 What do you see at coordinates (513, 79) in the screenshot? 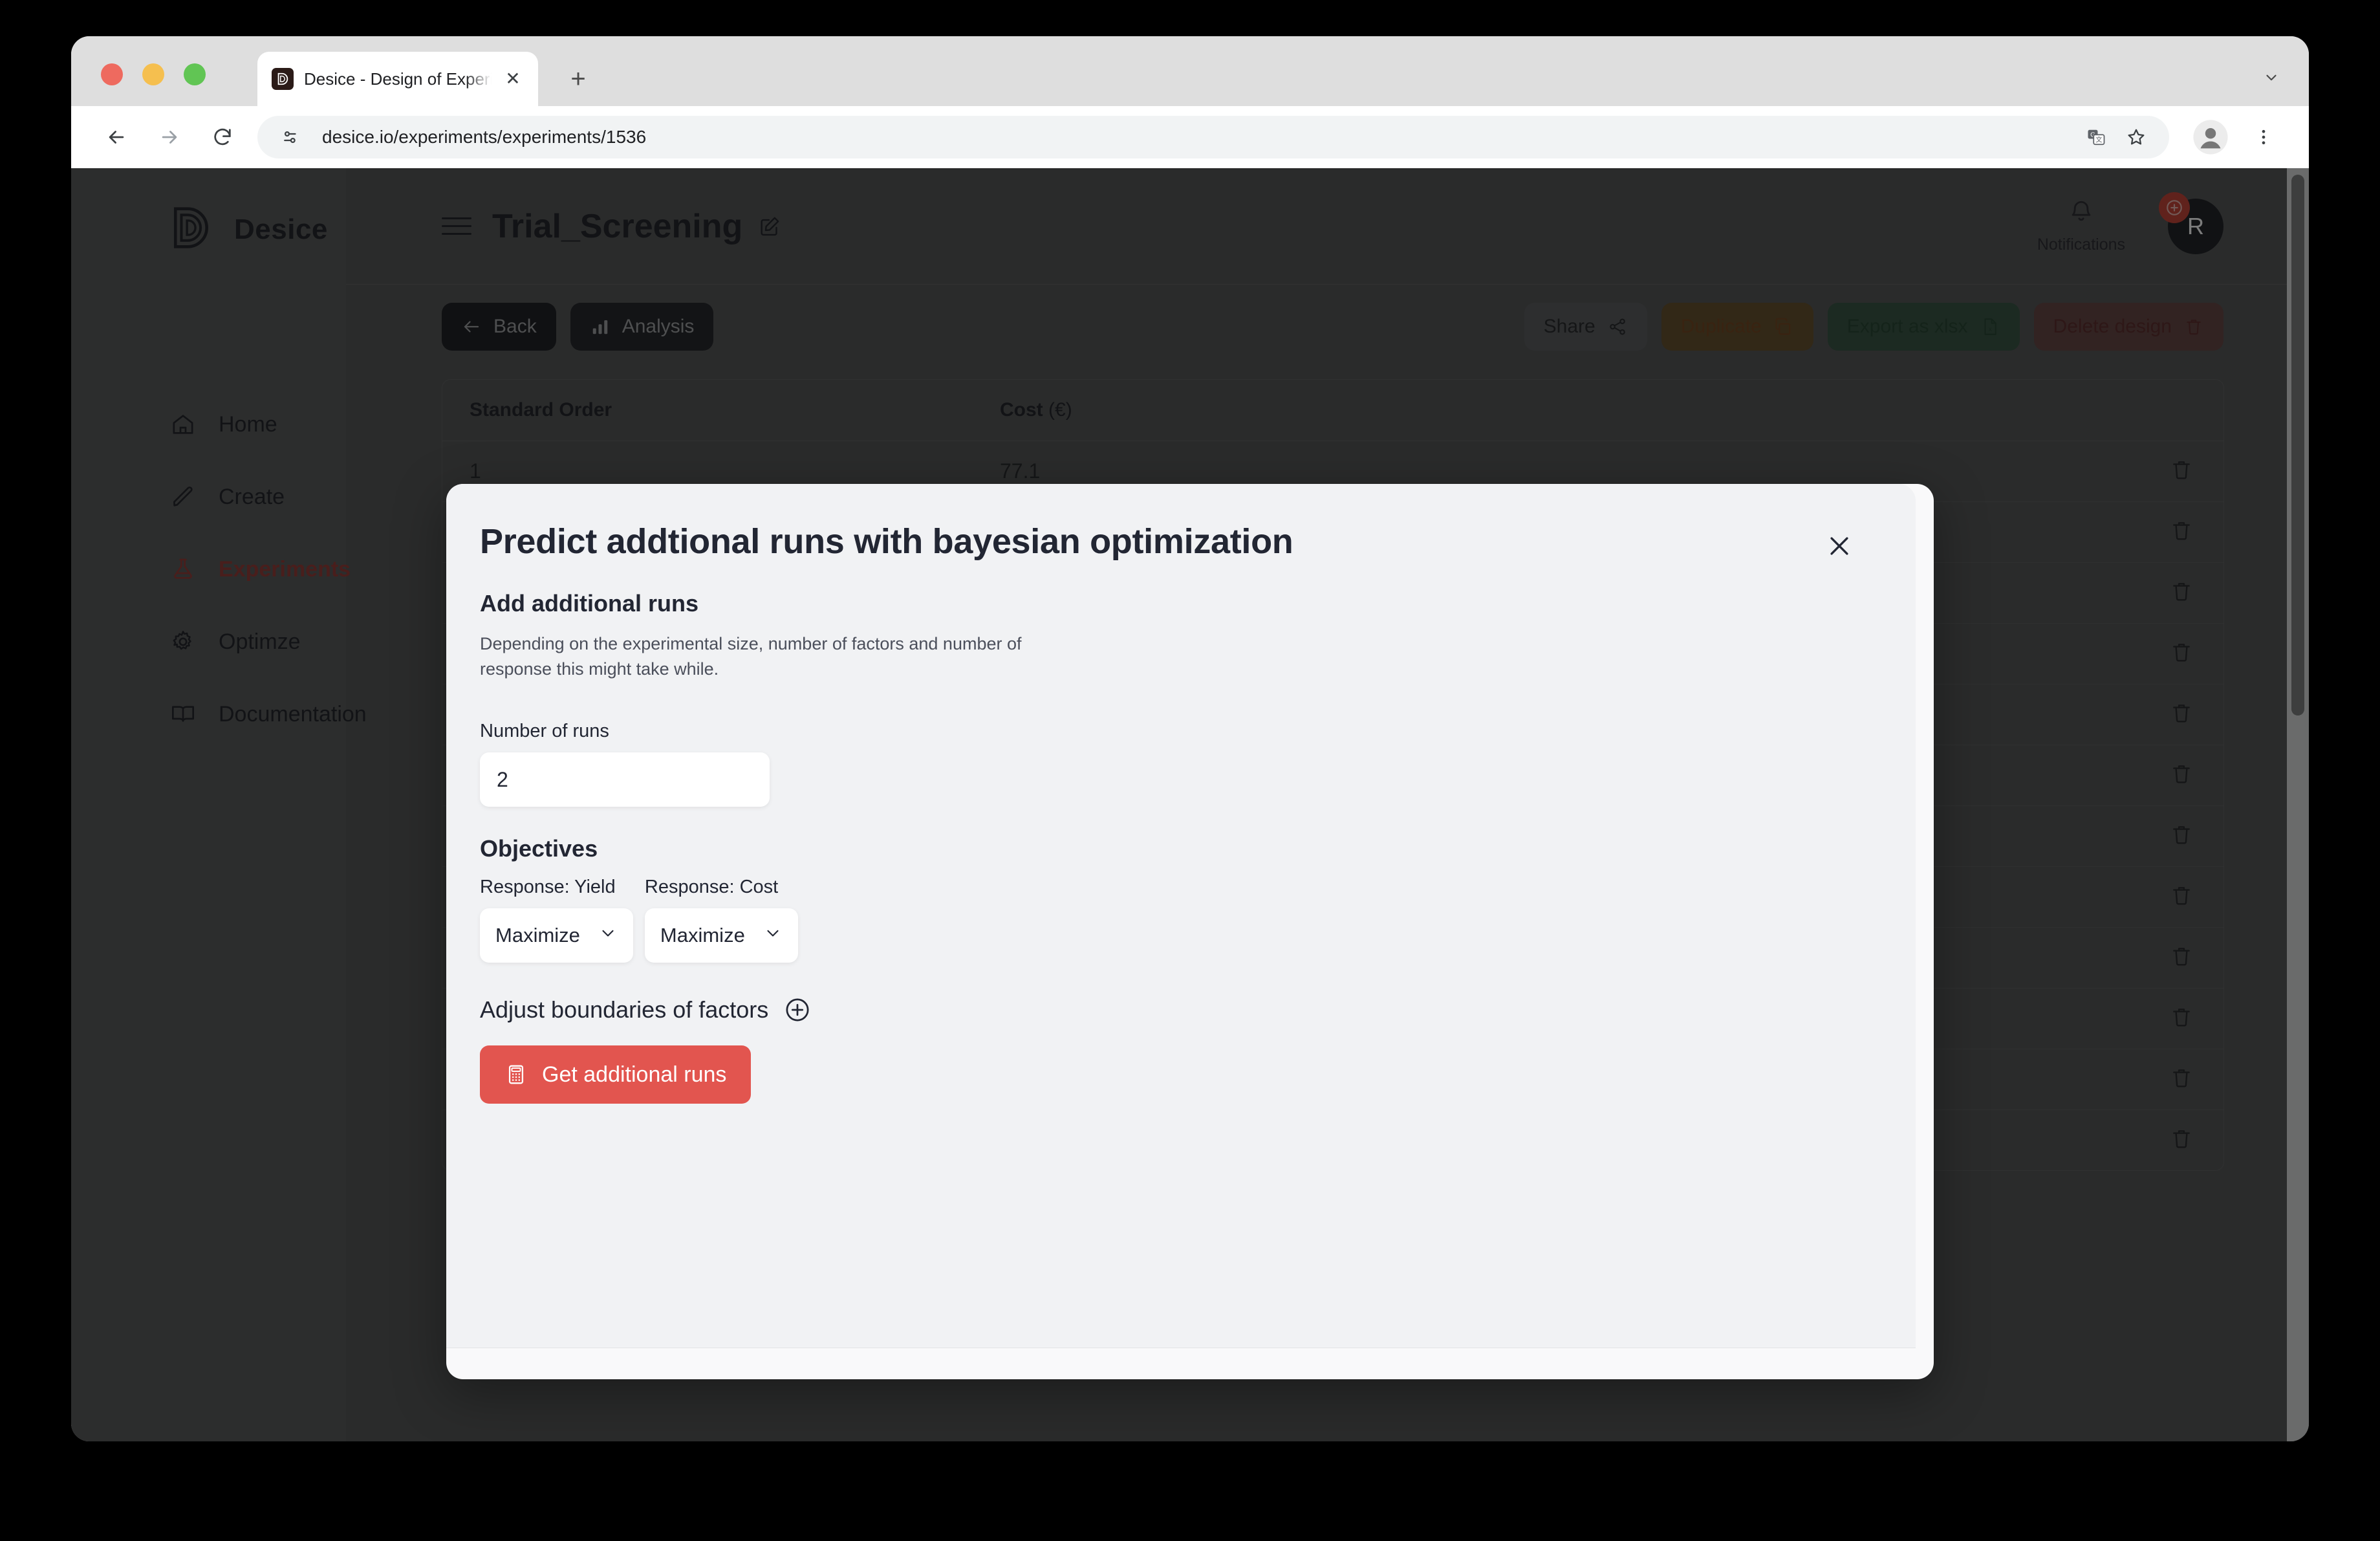
I see `close-icon: ✕` at bounding box center [513, 79].